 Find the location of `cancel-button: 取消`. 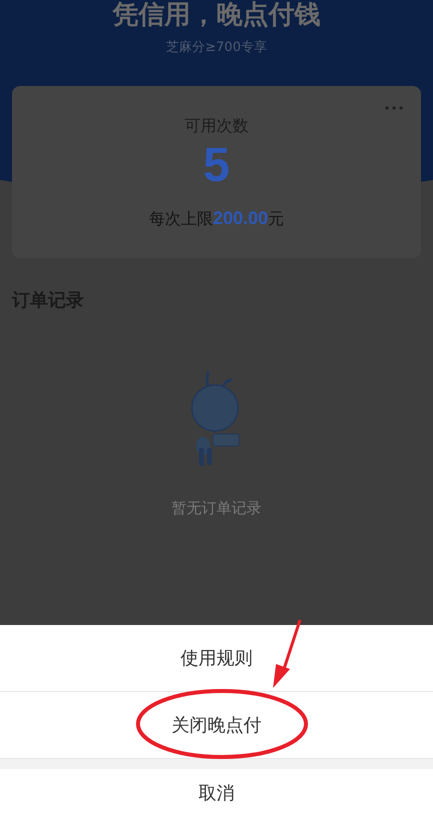

cancel-button: 取消 is located at coordinates (216, 793).